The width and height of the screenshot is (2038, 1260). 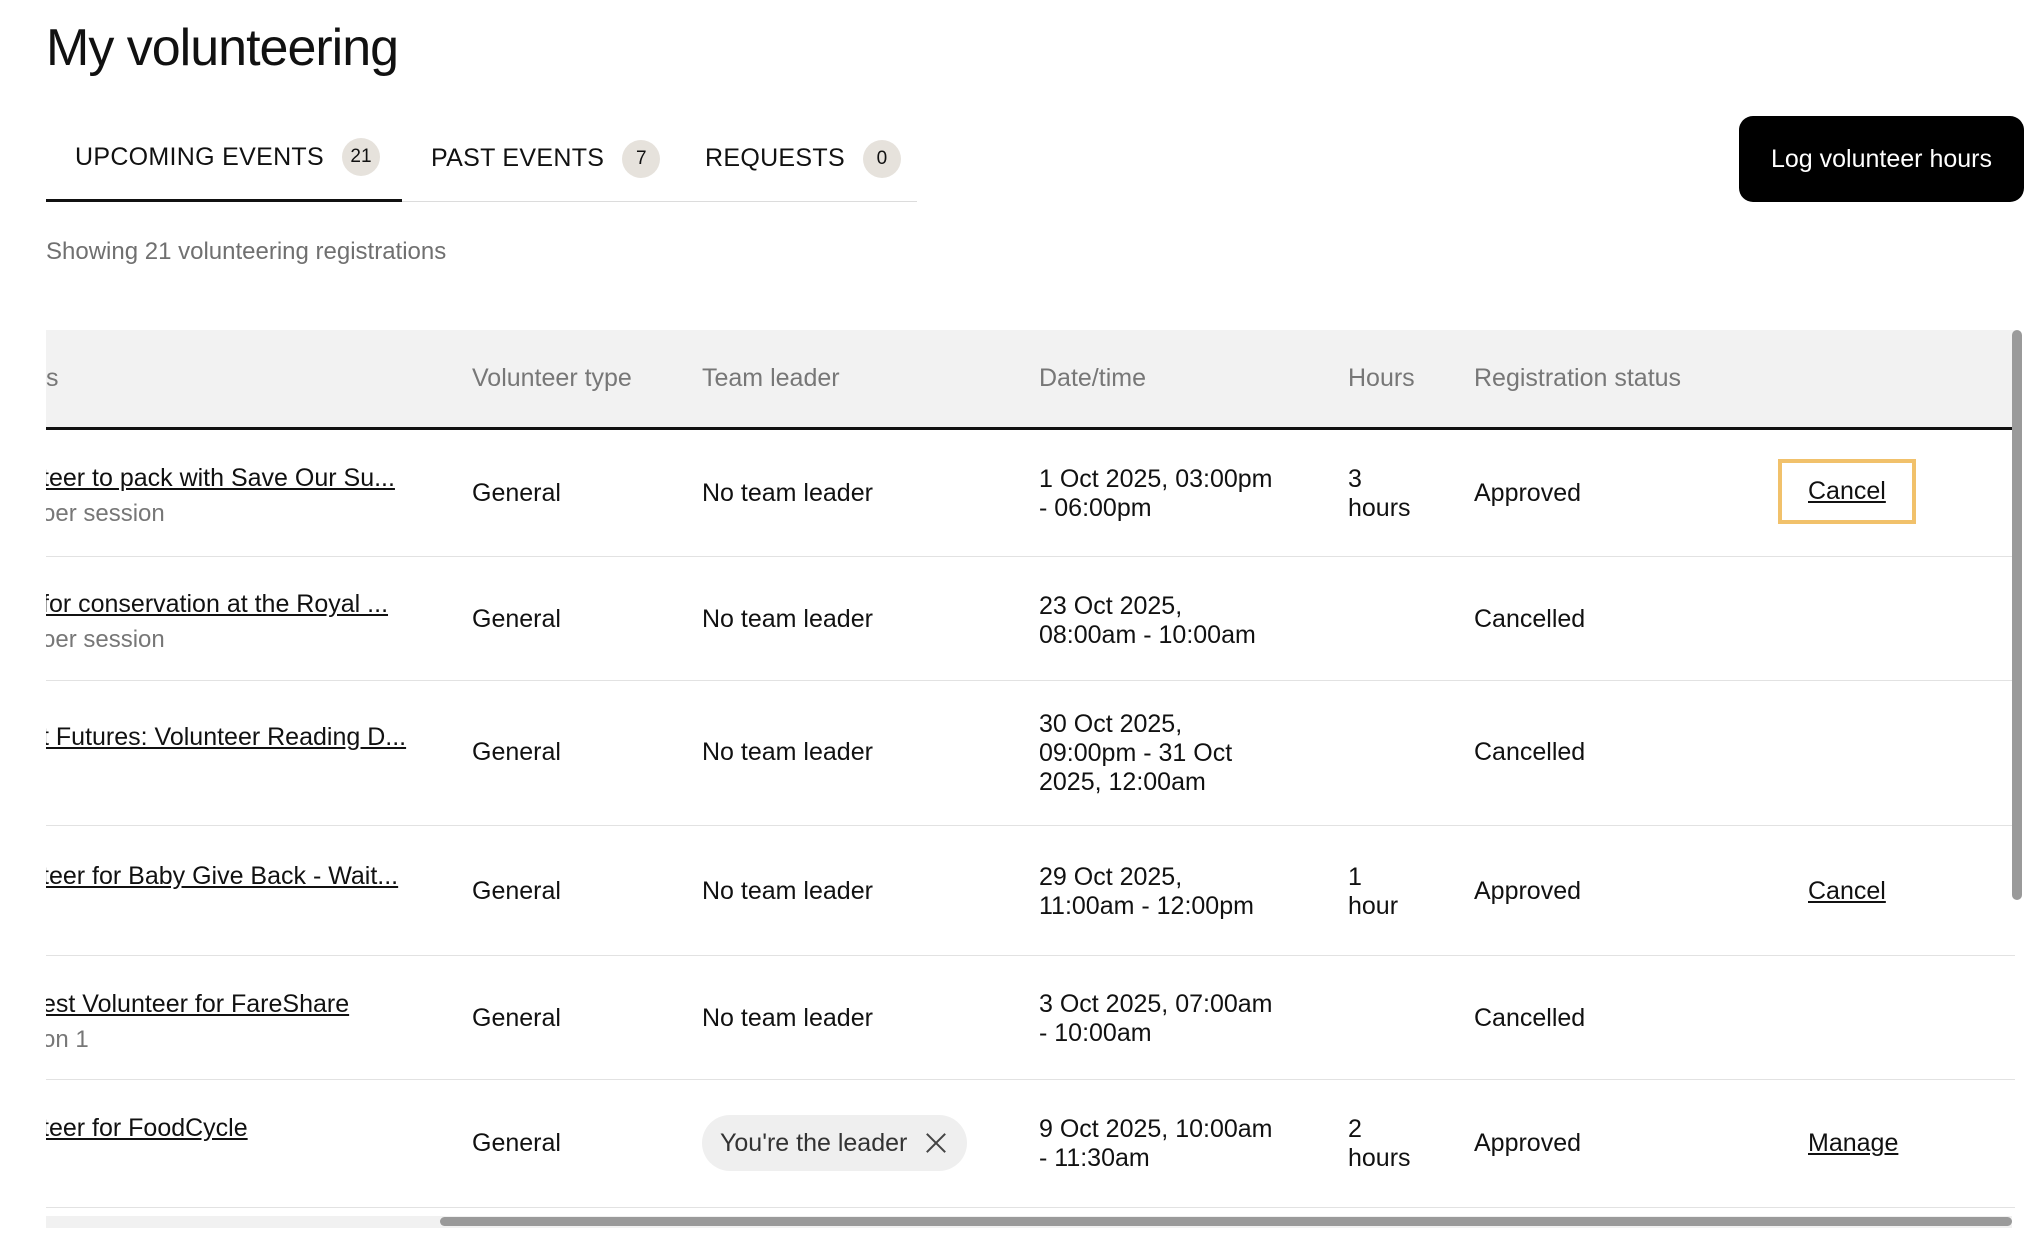 What do you see at coordinates (1147, 635) in the screenshot?
I see `date-time-line: 08:00am - 10:00am` at bounding box center [1147, 635].